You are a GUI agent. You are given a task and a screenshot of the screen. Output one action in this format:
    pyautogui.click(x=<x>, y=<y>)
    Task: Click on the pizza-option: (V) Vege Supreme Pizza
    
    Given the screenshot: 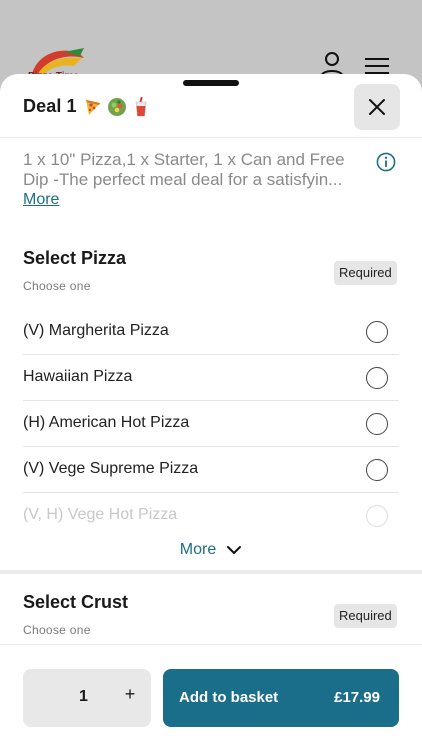 What is the action you would take?
    pyautogui.click(x=211, y=470)
    